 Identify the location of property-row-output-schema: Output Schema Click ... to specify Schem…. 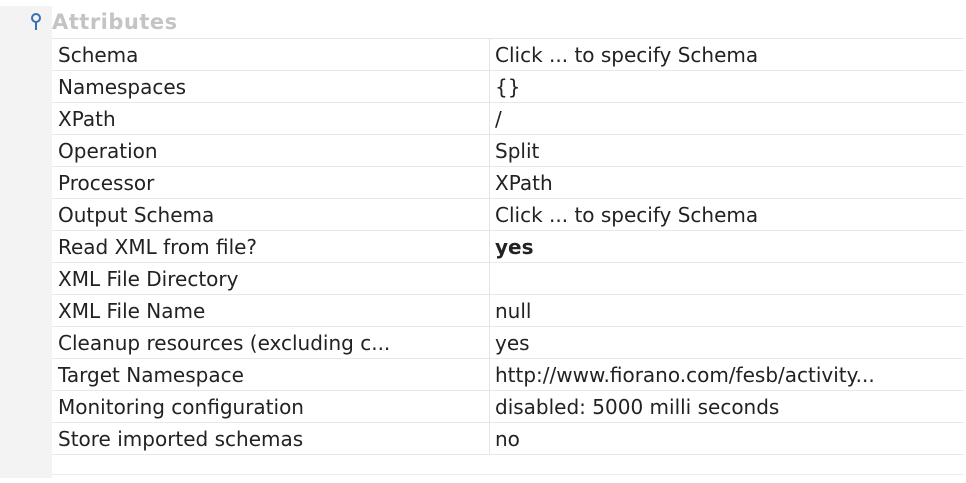
(508, 215).